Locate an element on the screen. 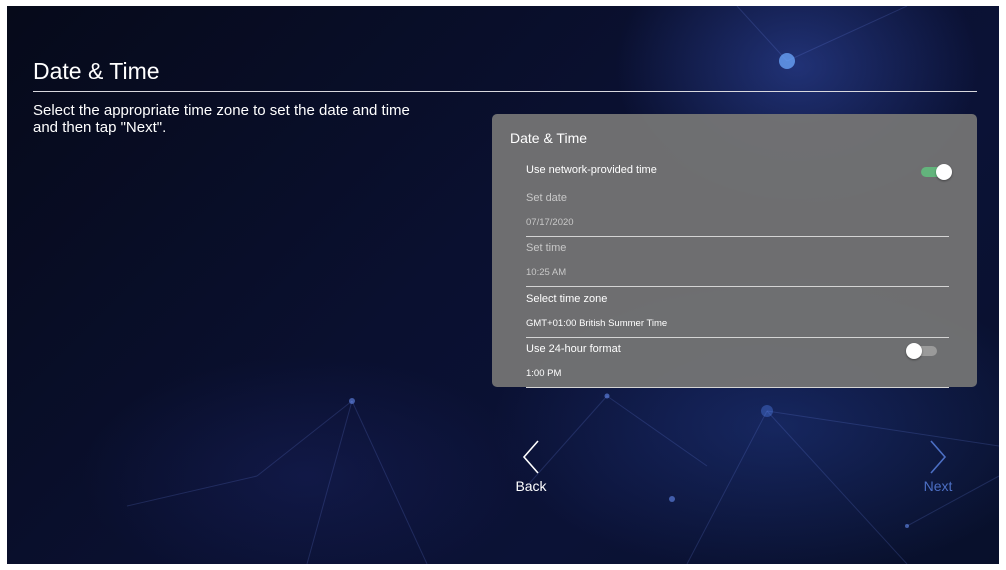  back-label: Back is located at coordinates (531, 486).